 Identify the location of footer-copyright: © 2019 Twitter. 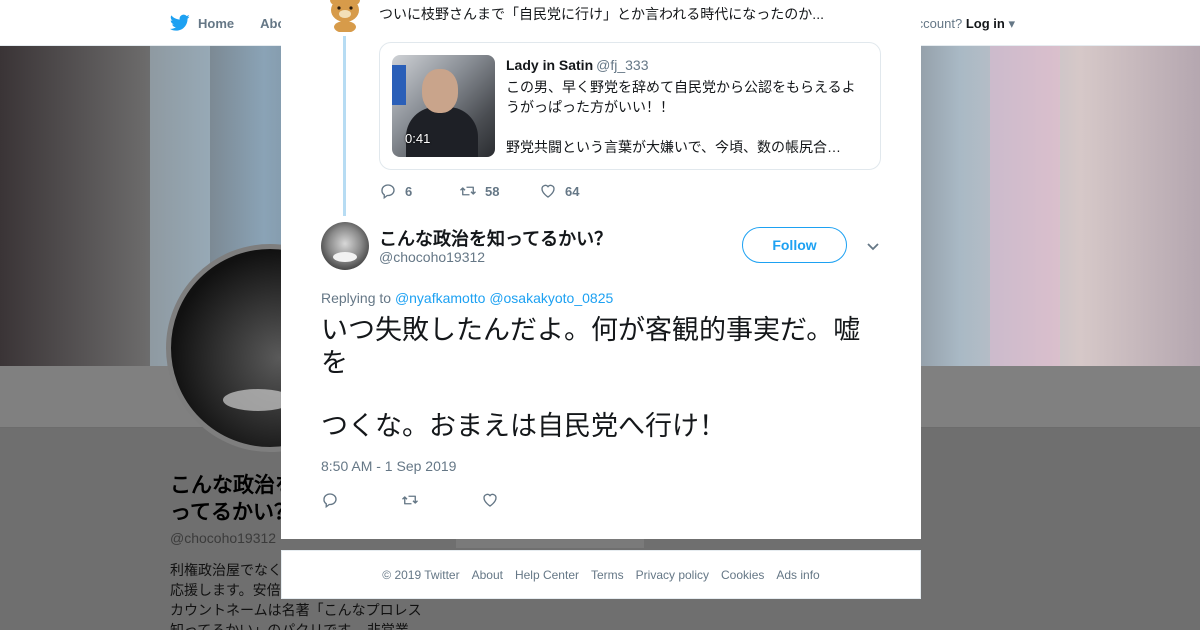
(421, 574).